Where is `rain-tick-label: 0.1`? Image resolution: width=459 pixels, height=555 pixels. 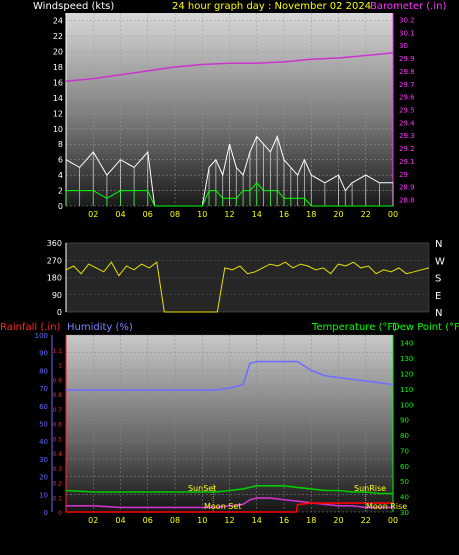 rain-tick-label: 0.1 is located at coordinates (57, 498).